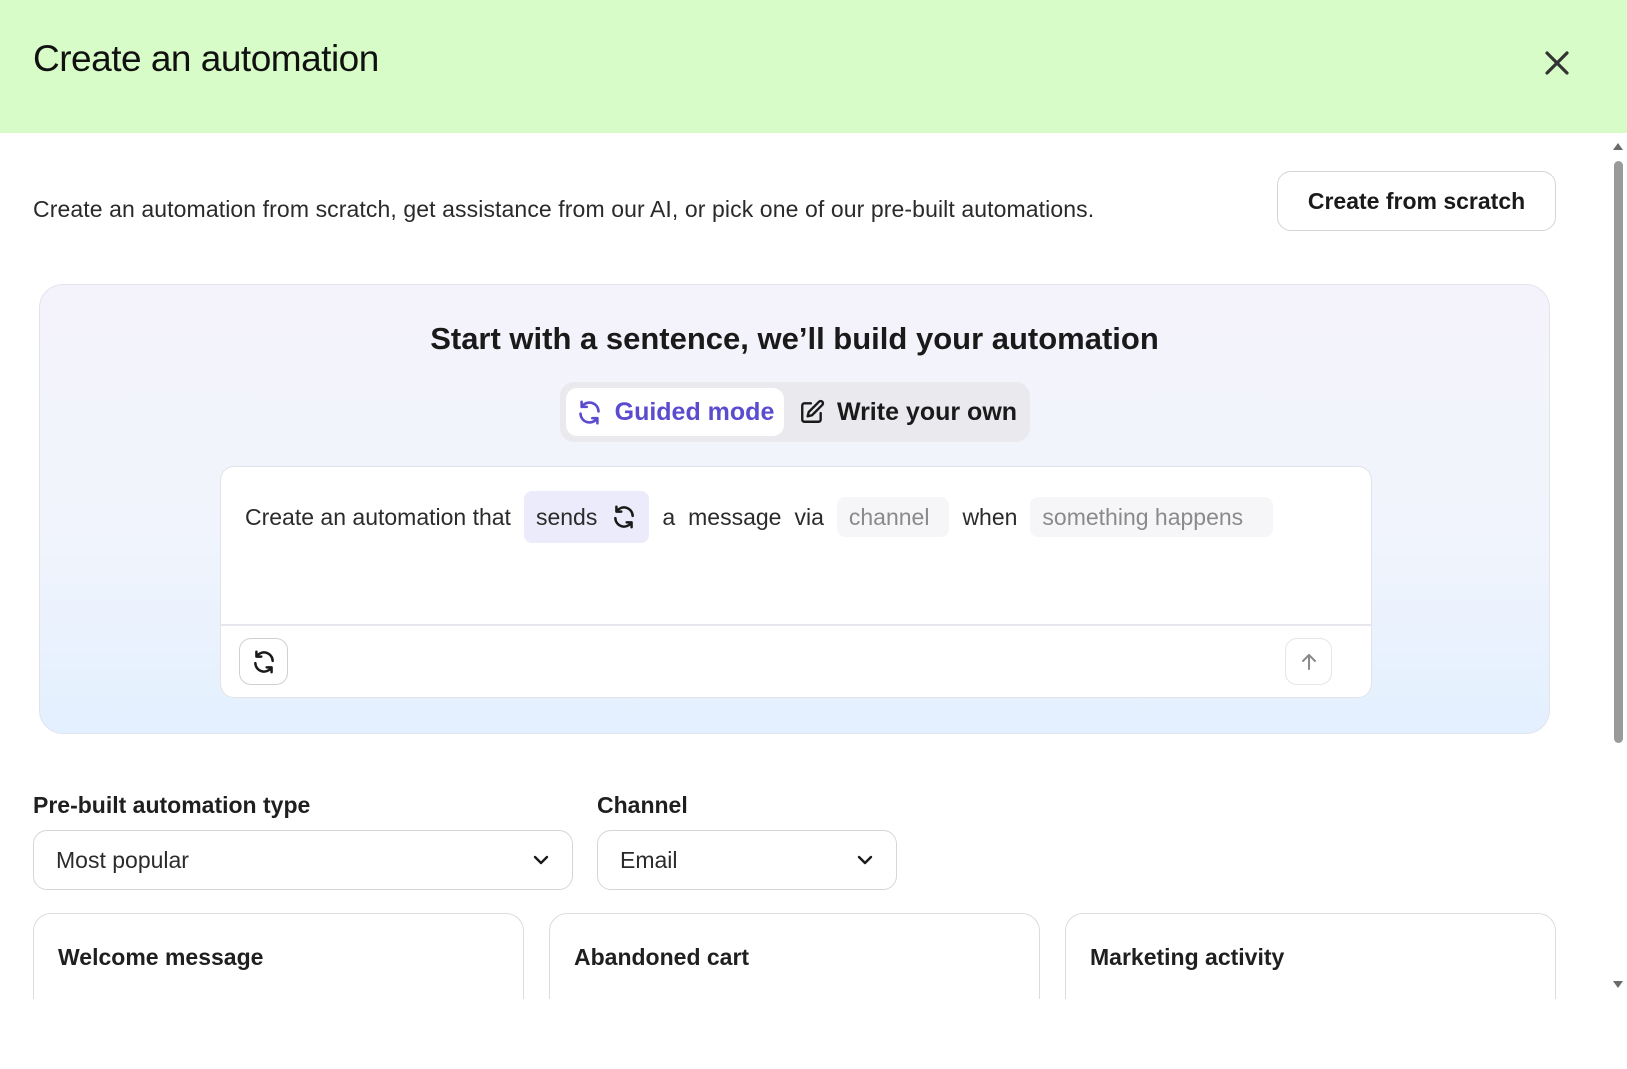 This screenshot has height=1069, width=1627. What do you see at coordinates (278, 956) in the screenshot?
I see `template-card: Welcome message` at bounding box center [278, 956].